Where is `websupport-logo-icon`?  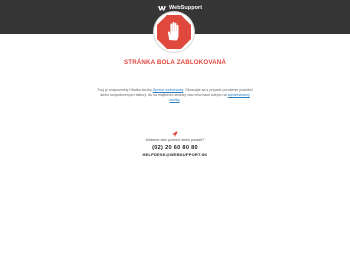
websupport-logo-icon is located at coordinates (162, 8).